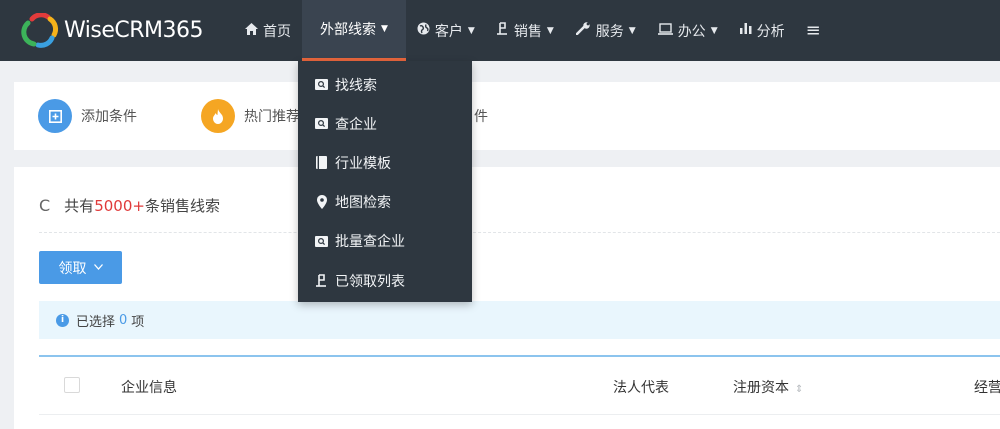 This screenshot has height=429, width=1000. Describe the element at coordinates (182, 206) in the screenshot. I see `summary-suffix: 条销售线索` at that location.